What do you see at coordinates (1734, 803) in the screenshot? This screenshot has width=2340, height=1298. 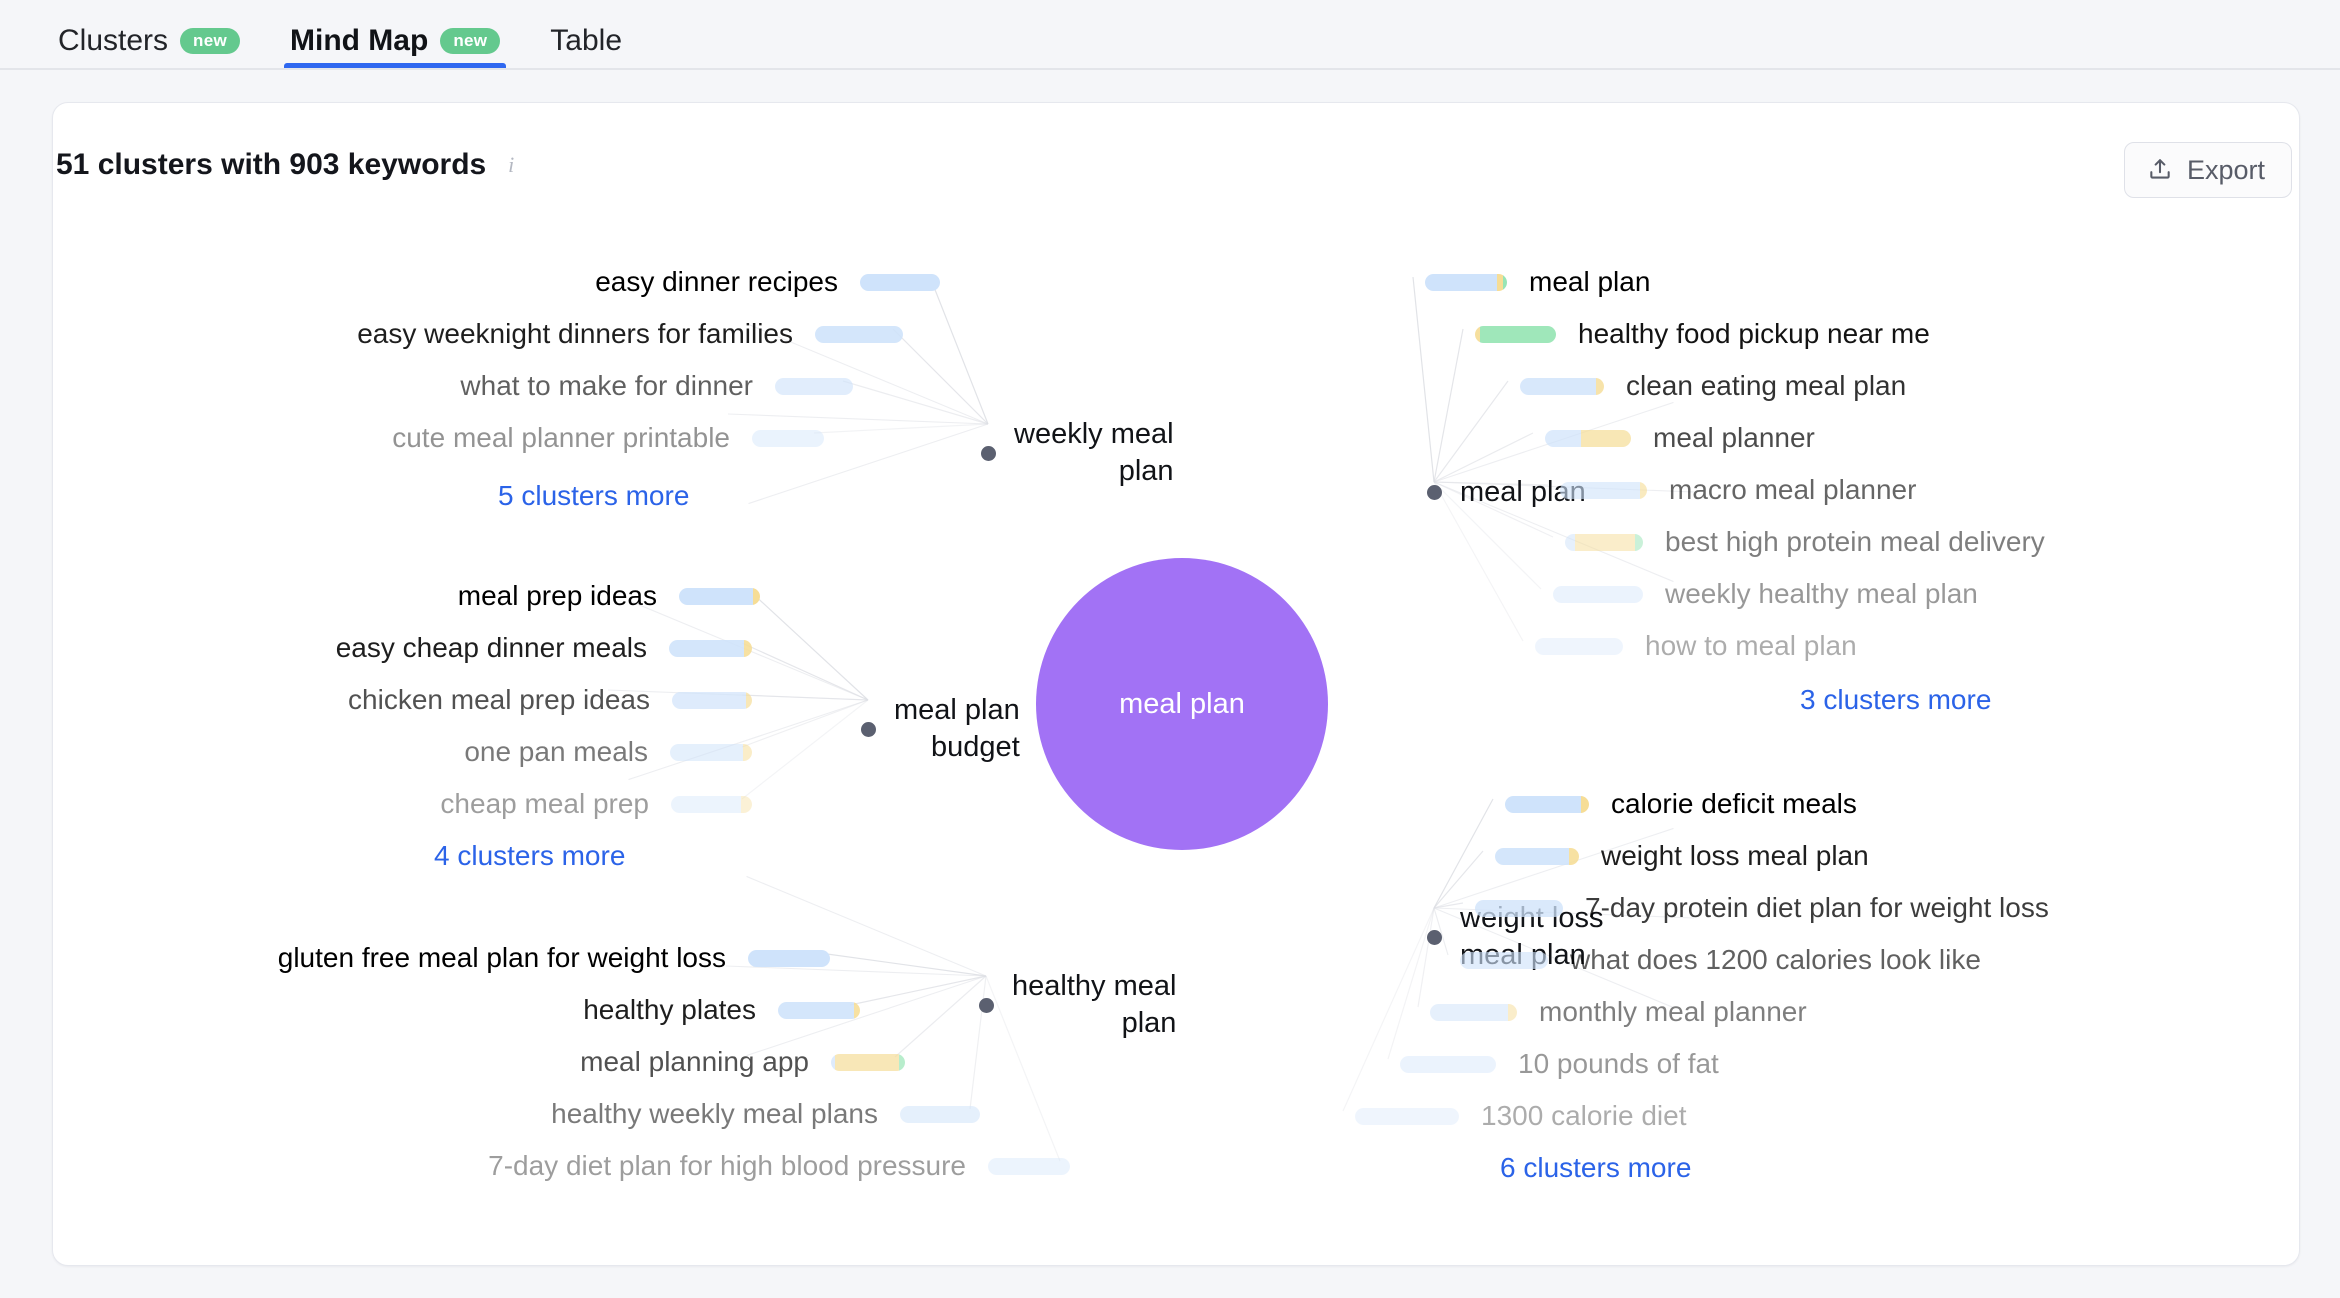 I see `keyword-label: calorie deficit meals` at bounding box center [1734, 803].